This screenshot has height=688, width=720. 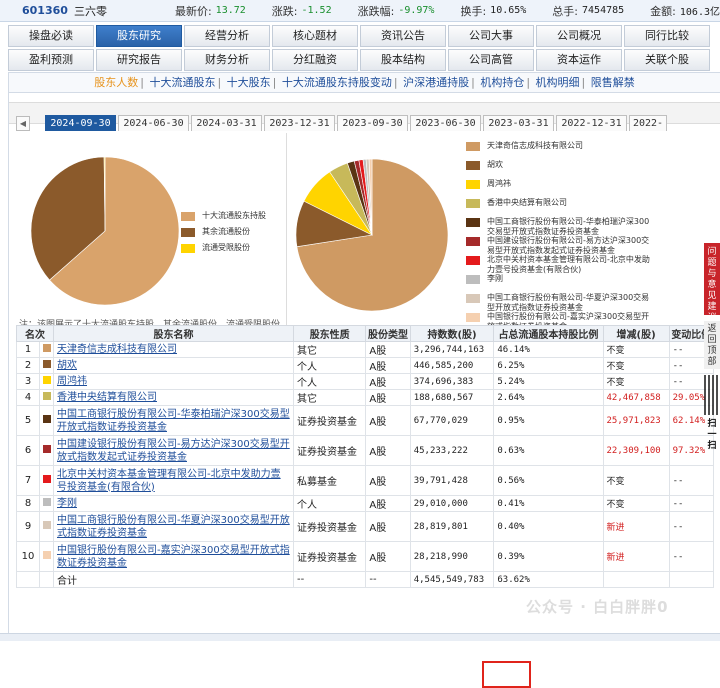 I want to click on table-row: 3 周鸿祎 个人 A股 374,696,383 5.24% 不变 --, so click(x=365, y=381).